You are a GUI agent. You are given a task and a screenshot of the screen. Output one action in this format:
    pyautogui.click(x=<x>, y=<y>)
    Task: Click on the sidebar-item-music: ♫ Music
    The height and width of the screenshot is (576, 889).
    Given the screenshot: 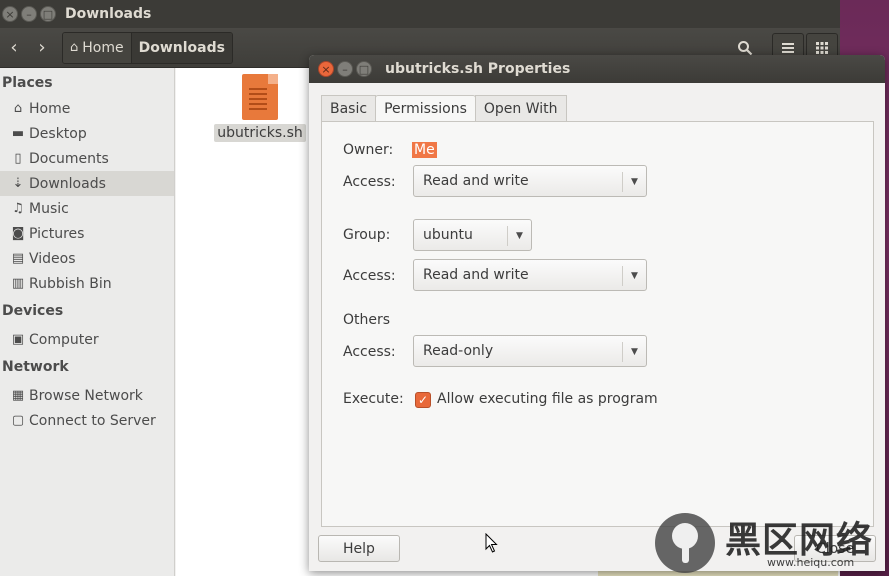 What is the action you would take?
    pyautogui.click(x=87, y=208)
    